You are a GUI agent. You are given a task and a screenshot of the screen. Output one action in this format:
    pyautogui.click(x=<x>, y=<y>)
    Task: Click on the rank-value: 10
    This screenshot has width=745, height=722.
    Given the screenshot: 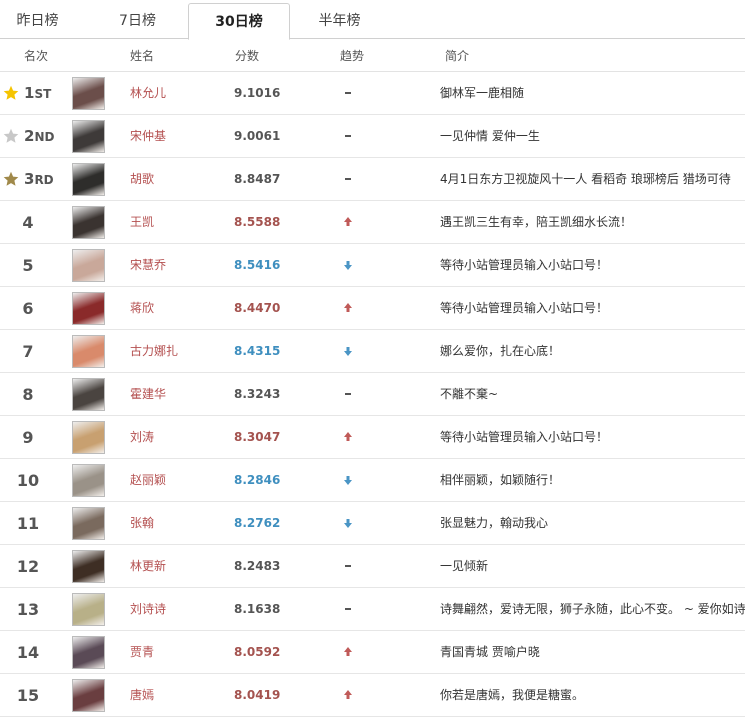 What is the action you would take?
    pyautogui.click(x=28, y=480)
    